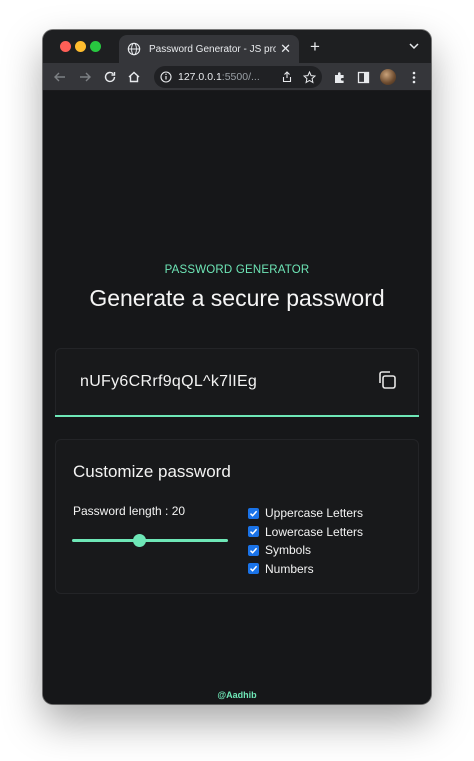 This screenshot has height=761, width=474. I want to click on option-label: Uppercase Letters, so click(314, 513).